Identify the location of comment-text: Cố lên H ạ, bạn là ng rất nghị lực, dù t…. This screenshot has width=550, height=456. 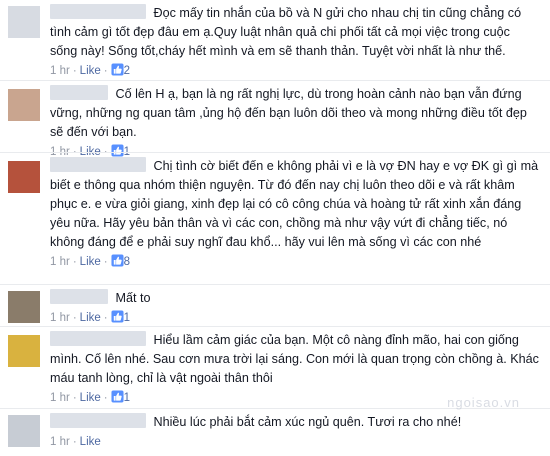
(288, 113).